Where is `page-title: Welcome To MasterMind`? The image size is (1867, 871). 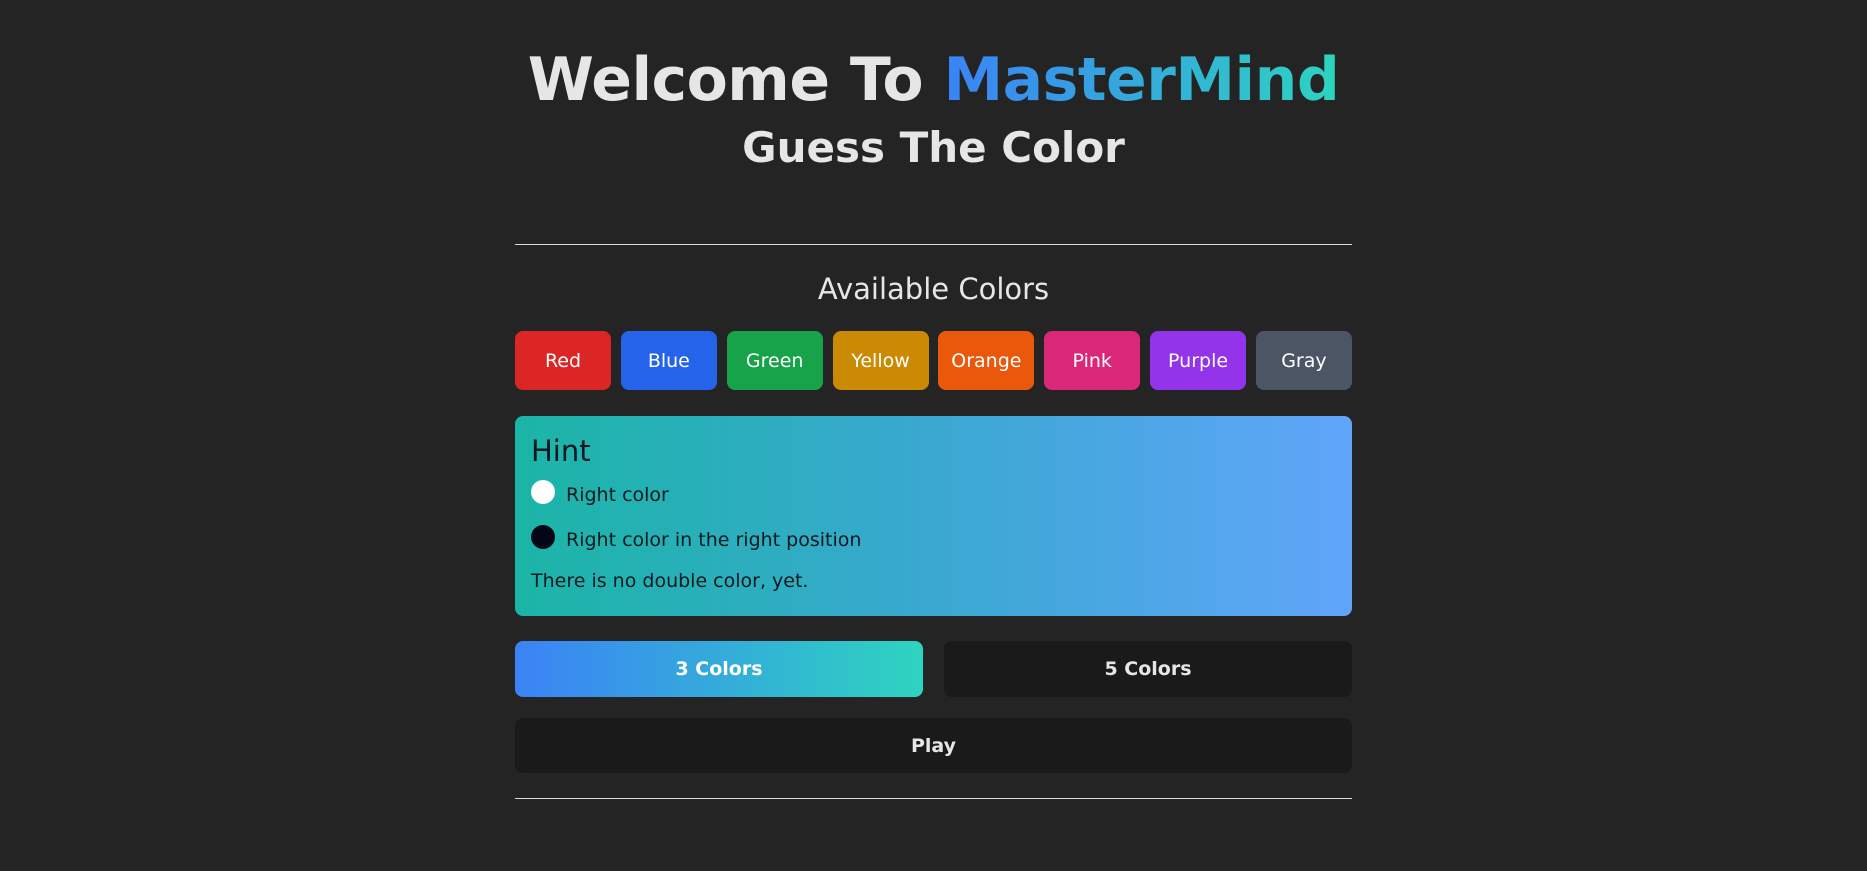
page-title: Welcome To MasterMind is located at coordinates (933, 80).